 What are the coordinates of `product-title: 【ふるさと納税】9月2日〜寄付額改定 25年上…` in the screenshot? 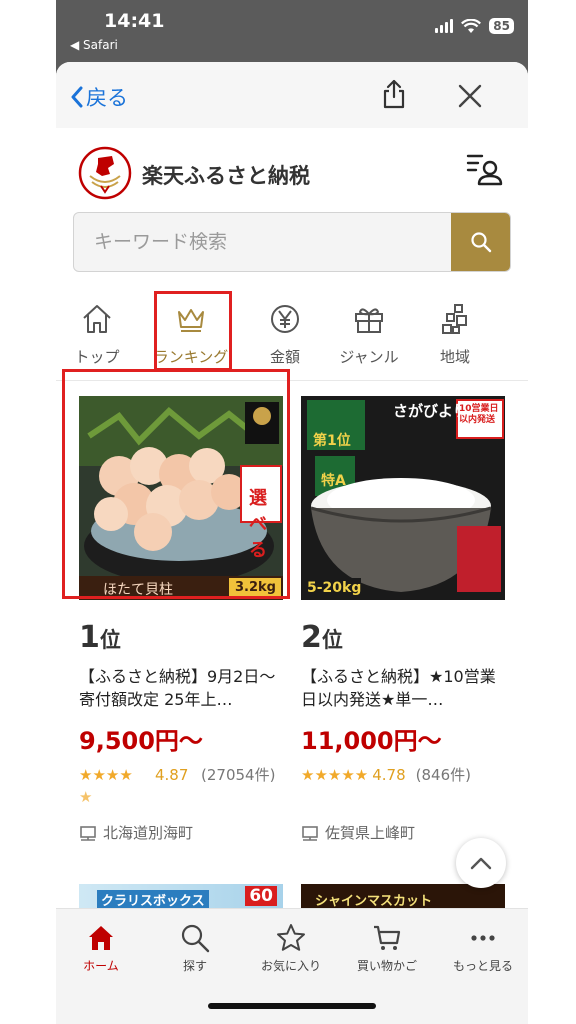 It's located at (181, 688).